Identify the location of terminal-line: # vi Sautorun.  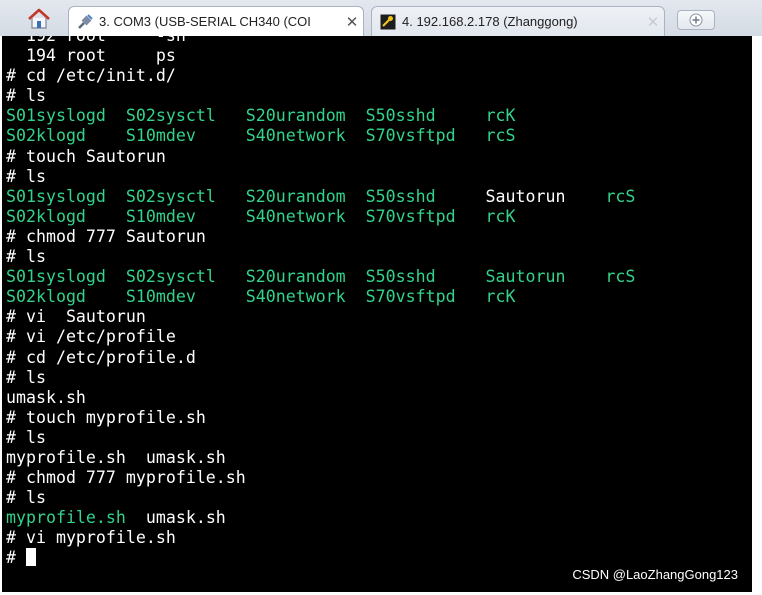
(320, 317).